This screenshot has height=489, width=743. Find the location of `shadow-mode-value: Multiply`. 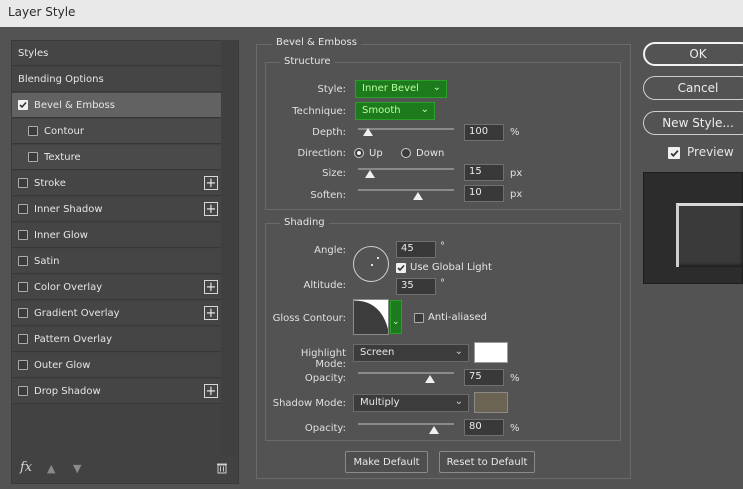

shadow-mode-value: Multiply is located at coordinates (380, 402).